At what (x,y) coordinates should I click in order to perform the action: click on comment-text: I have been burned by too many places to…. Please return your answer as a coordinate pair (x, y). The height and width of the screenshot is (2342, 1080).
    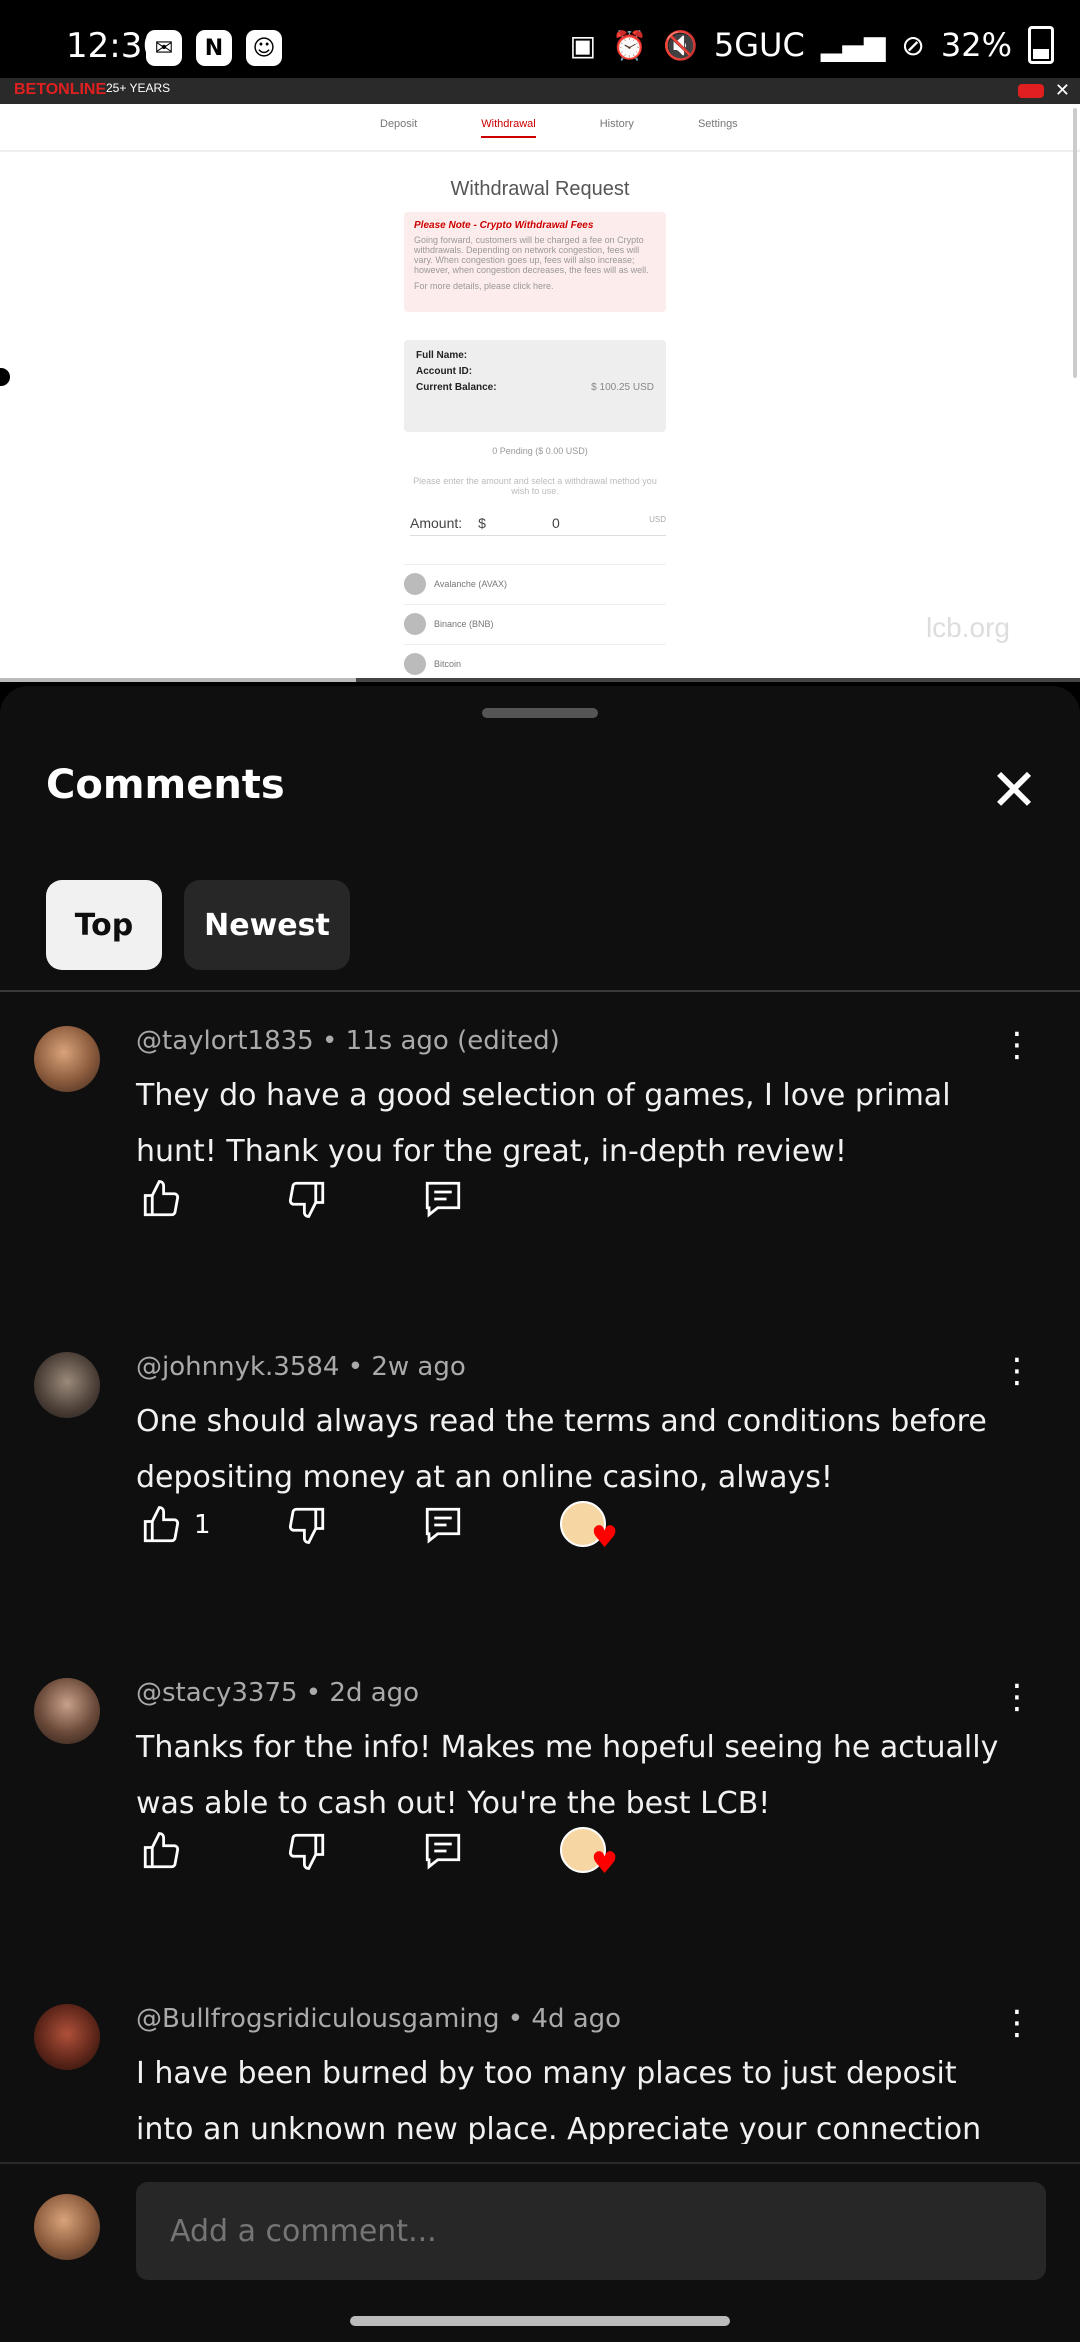
    Looking at the image, I should click on (559, 2100).